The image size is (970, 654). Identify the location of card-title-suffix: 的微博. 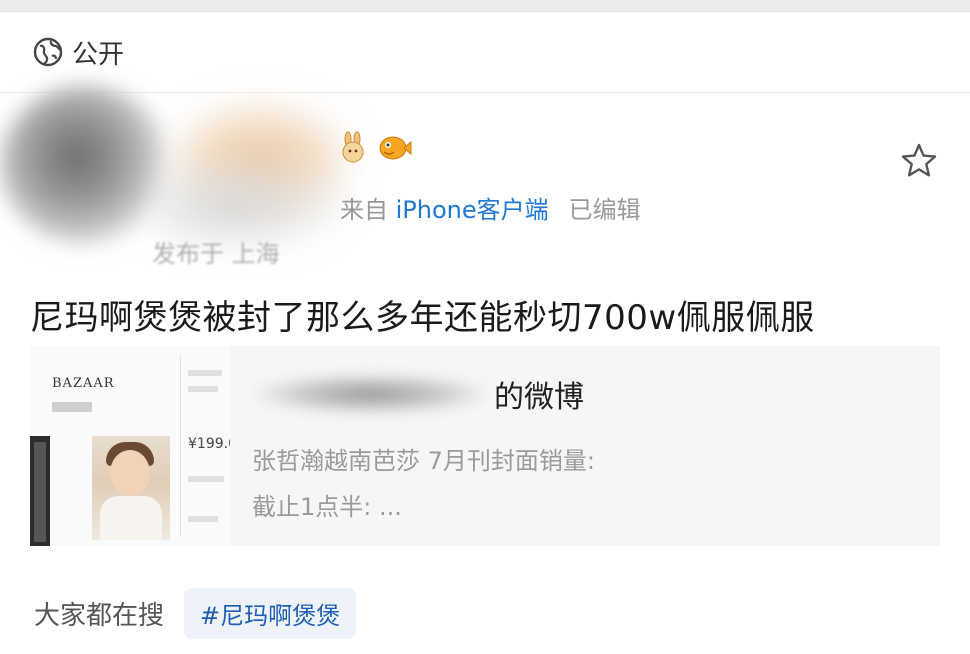
(539, 397).